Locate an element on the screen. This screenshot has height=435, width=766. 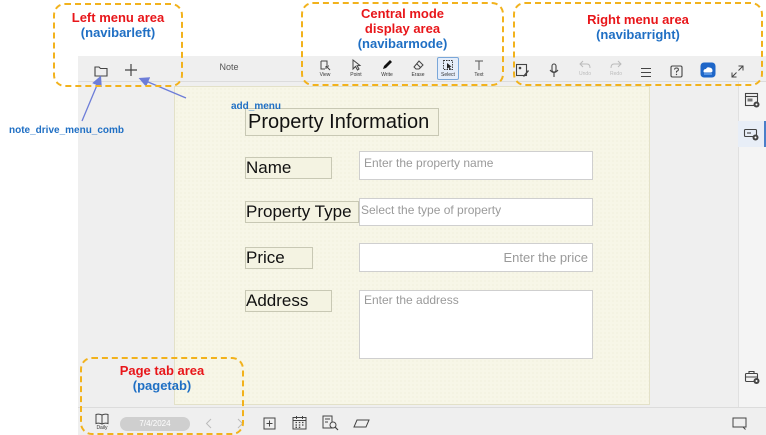
page-tab-callout: Page tab area (pagetab) is located at coordinates (162, 396).